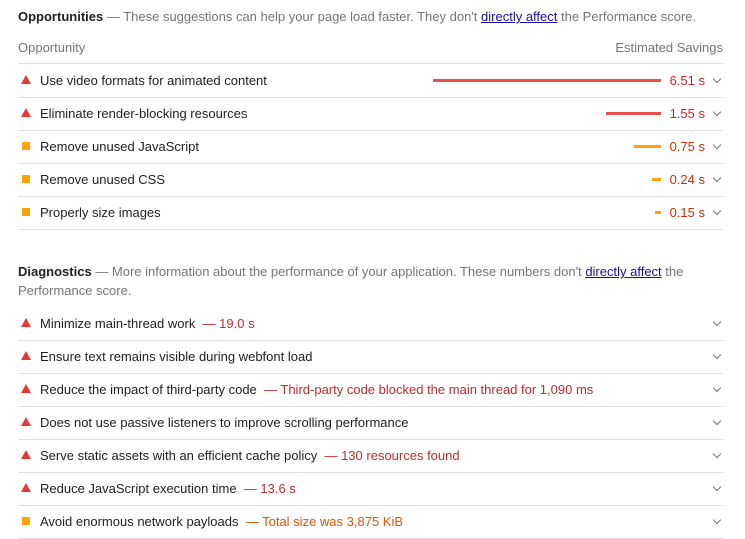 This screenshot has height=539, width=745. What do you see at coordinates (333, 521) in the screenshot?
I see `diagnostic-detail-value: Total size was 3,875 KiB` at bounding box center [333, 521].